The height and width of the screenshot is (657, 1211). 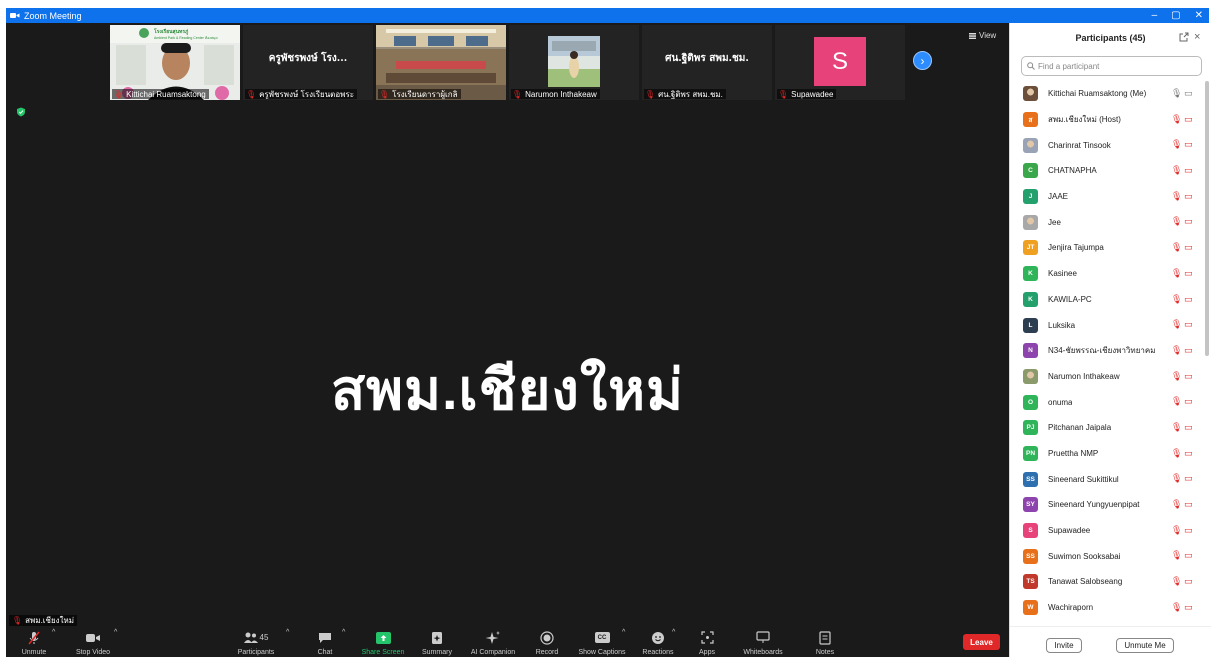 I want to click on maximize-button: ▢, so click(x=1175, y=15).